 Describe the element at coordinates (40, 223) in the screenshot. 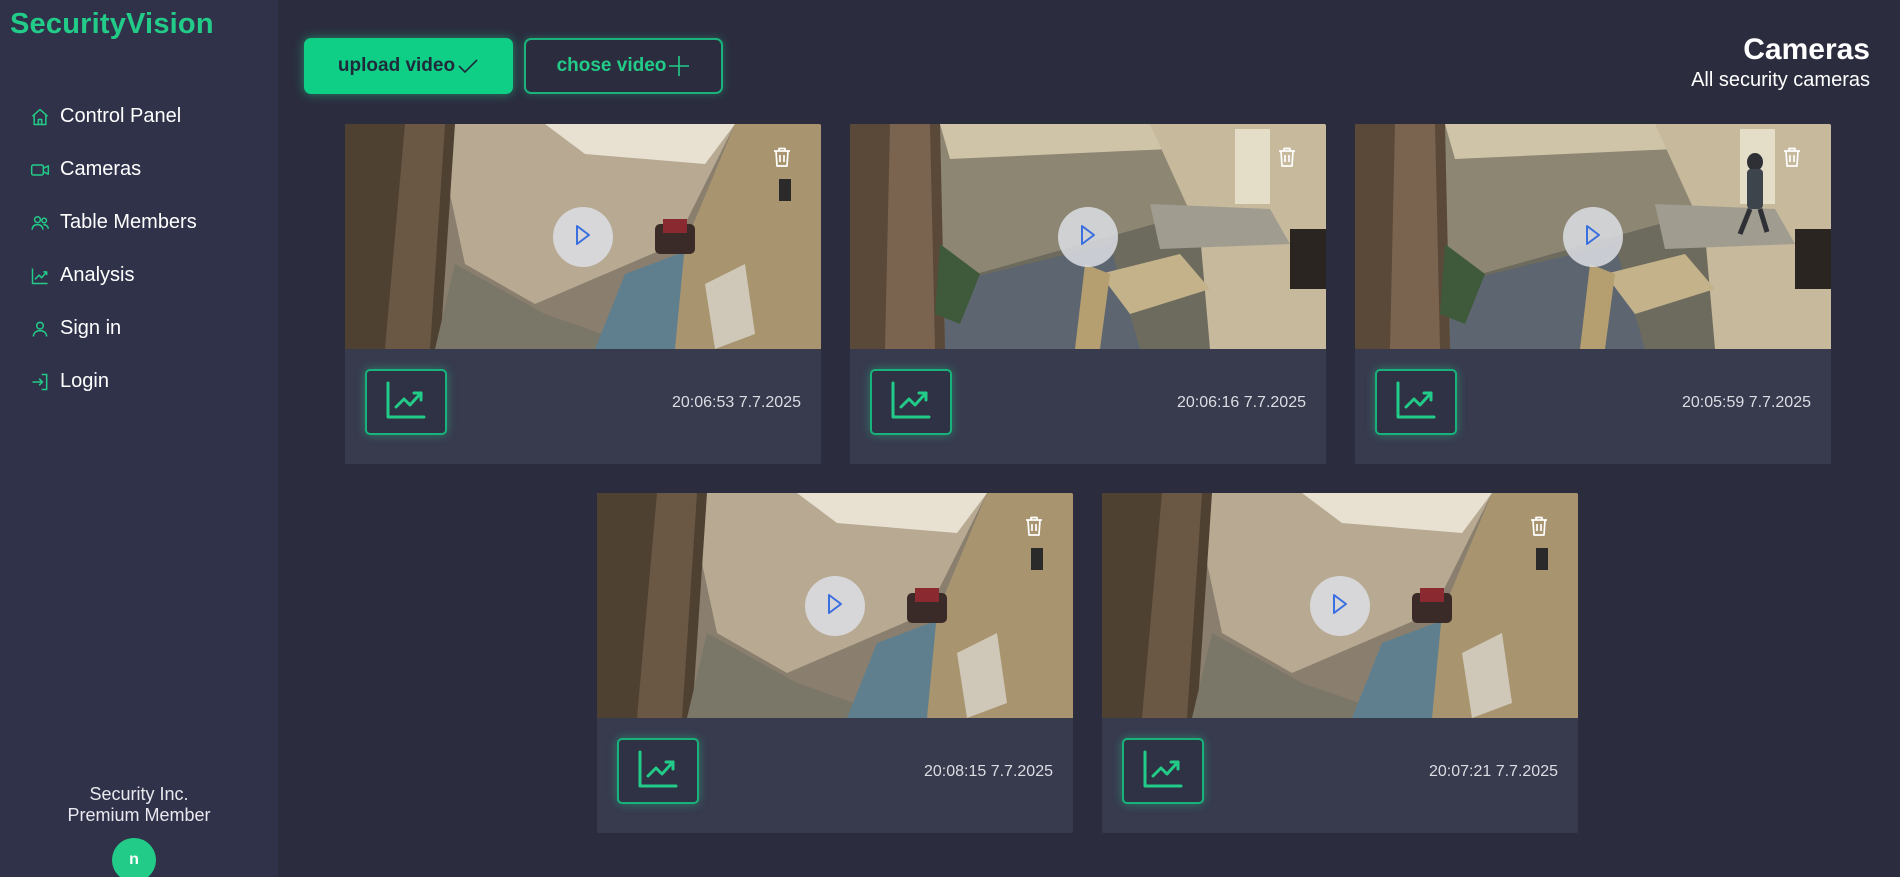

I see `users-icon` at that location.